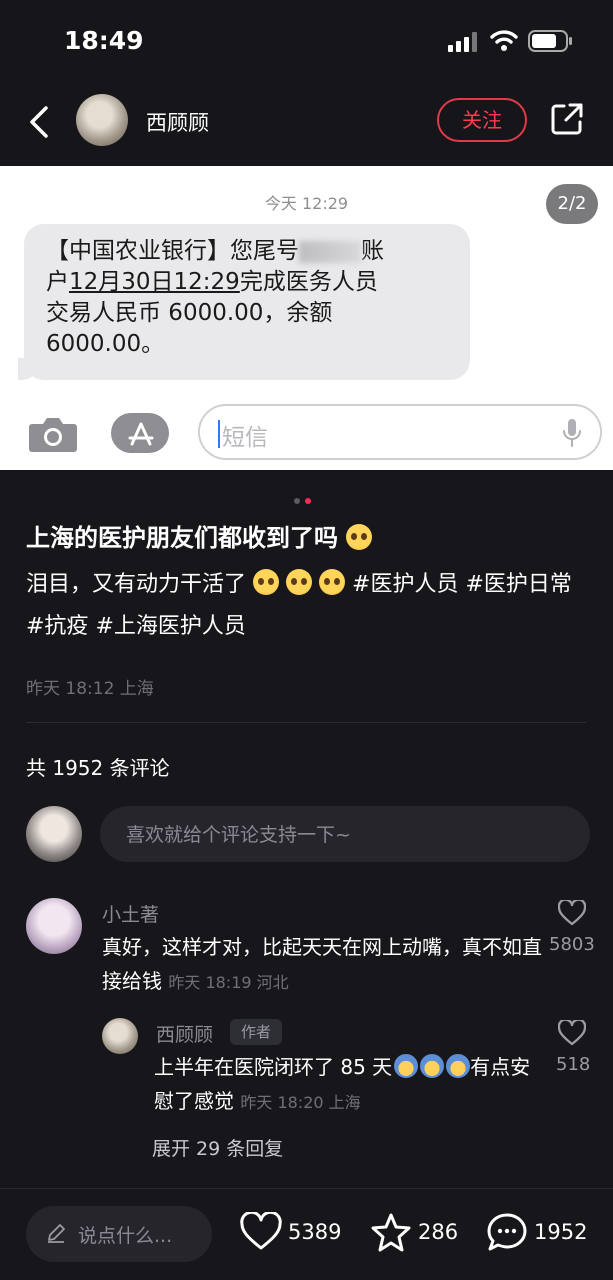 The width and height of the screenshot is (613, 1280). I want to click on comment-input-placeholder: 喜欢就给个评论支持一下~, so click(238, 835).